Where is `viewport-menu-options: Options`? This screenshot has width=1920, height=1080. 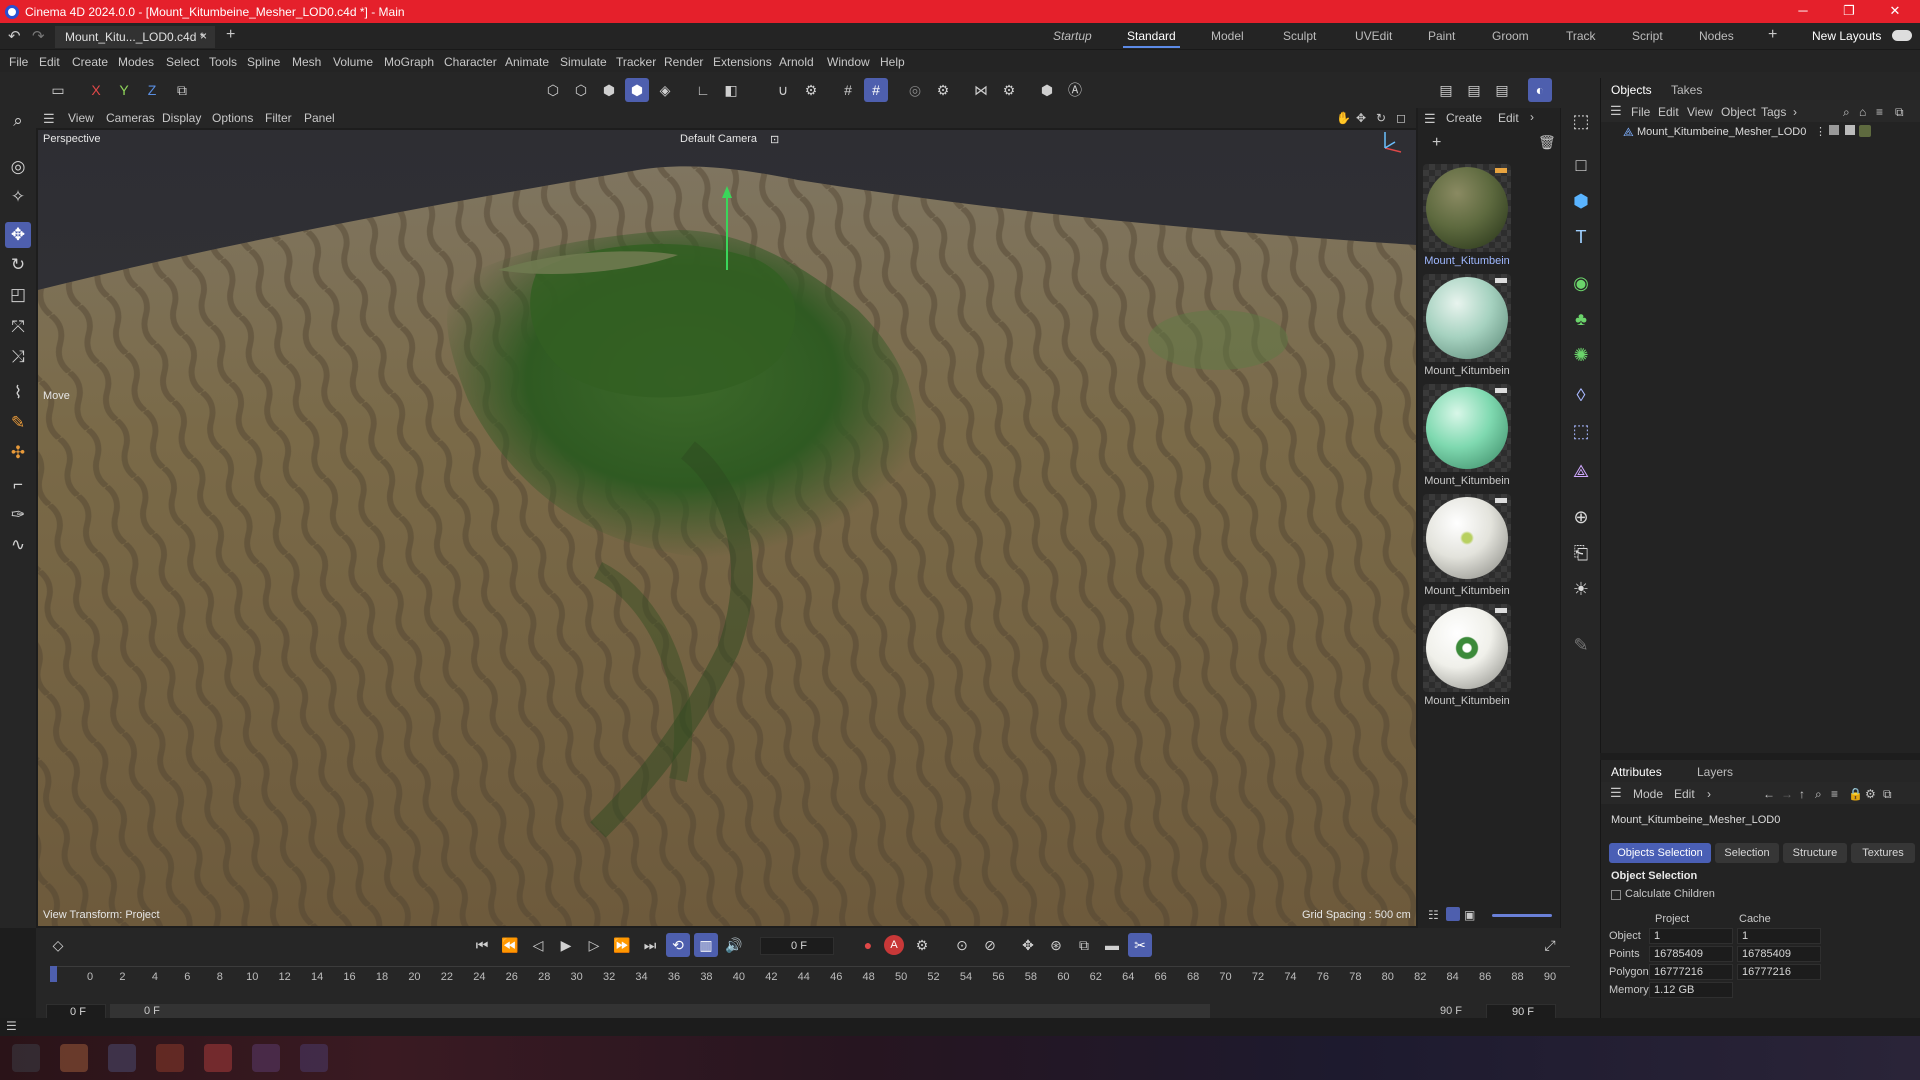
viewport-menu-options: Options is located at coordinates (232, 118).